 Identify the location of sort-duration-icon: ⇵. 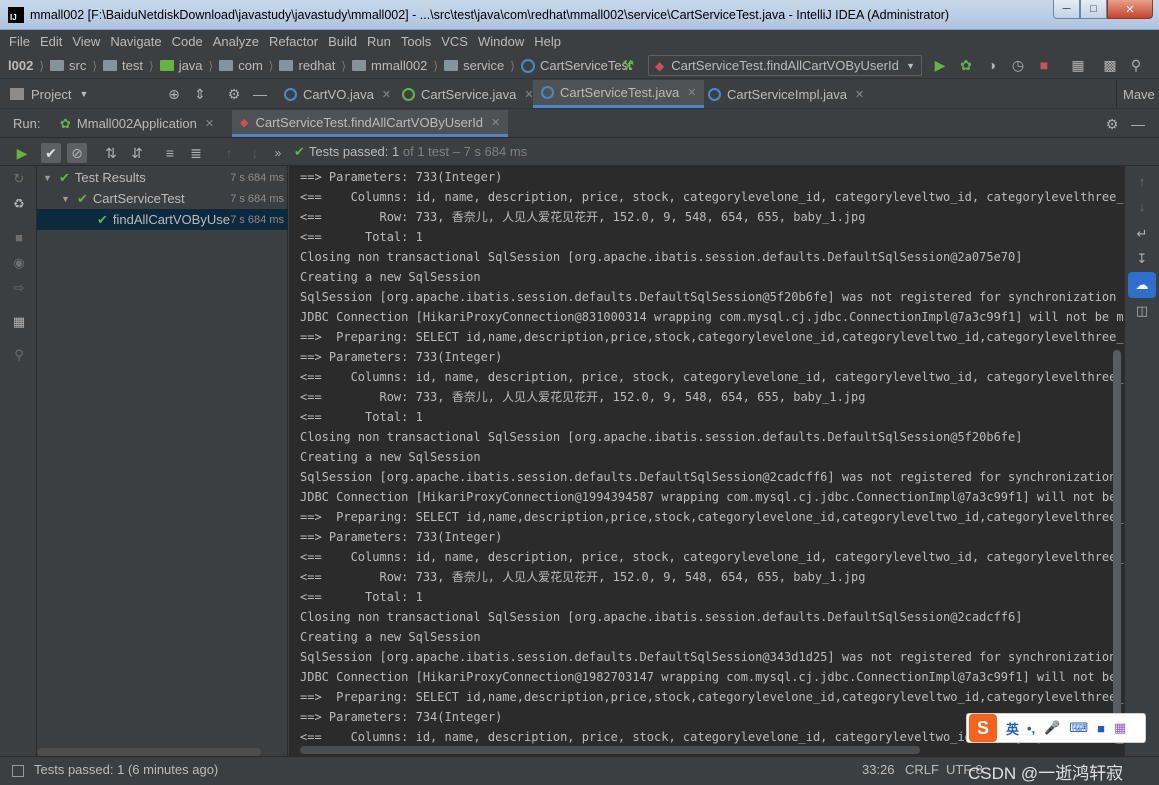
(137, 153).